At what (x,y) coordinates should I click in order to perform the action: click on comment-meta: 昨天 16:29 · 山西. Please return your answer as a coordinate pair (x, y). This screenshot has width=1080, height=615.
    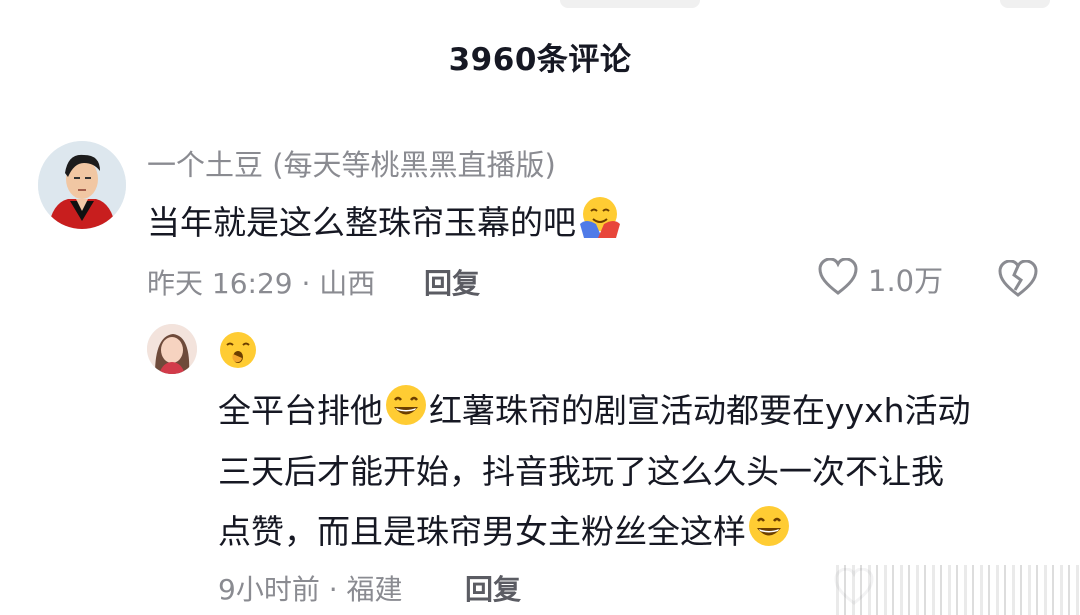
    Looking at the image, I should click on (261, 283).